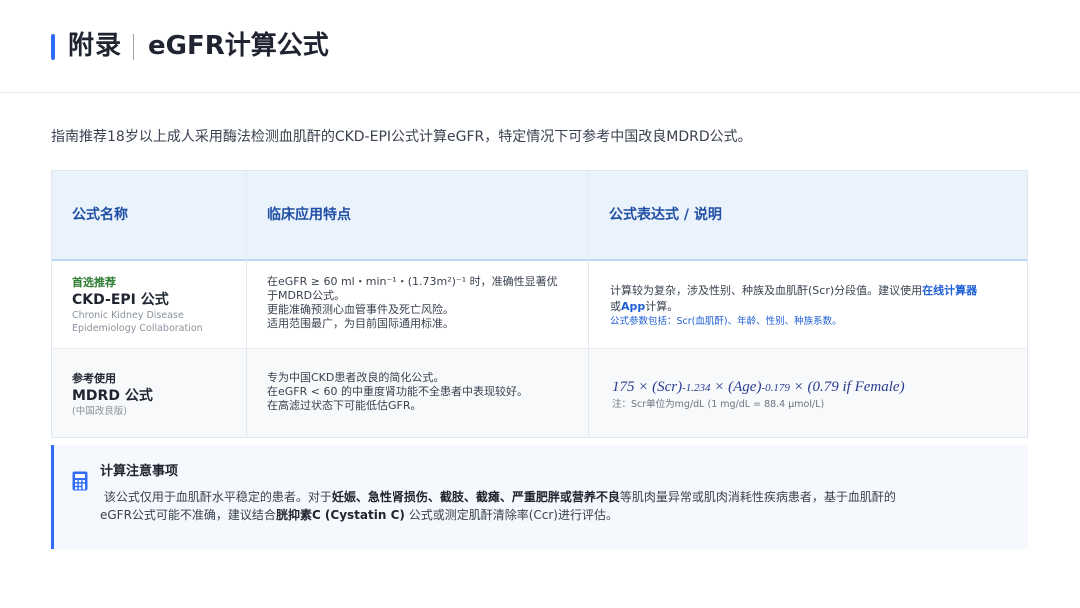 The image size is (1080, 608). What do you see at coordinates (662, 306) in the screenshot?
I see `explanation-part: 计算。` at bounding box center [662, 306].